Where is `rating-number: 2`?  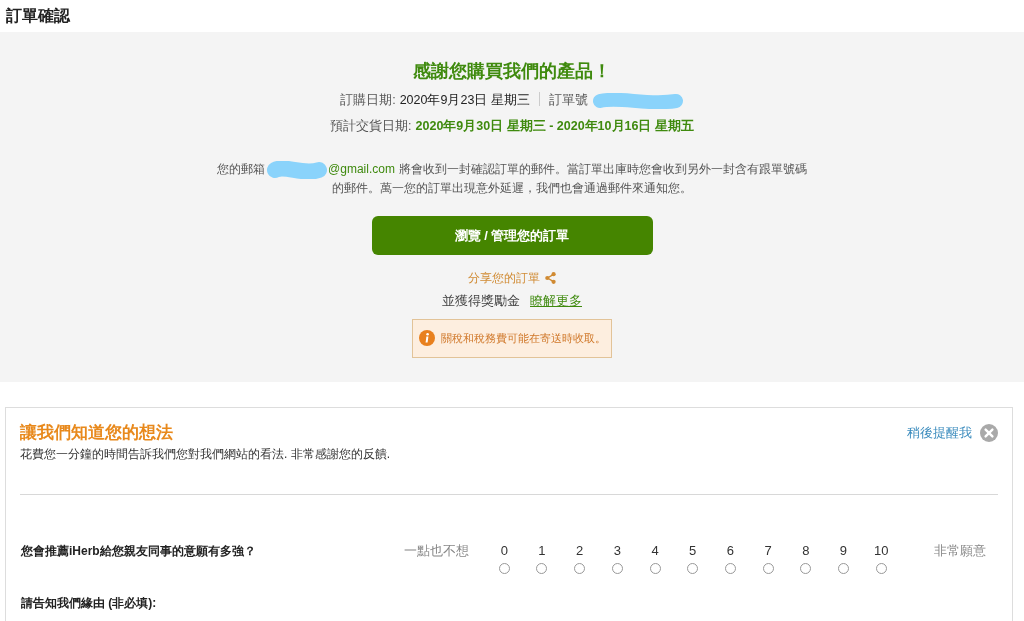
rating-number: 2 is located at coordinates (580, 551).